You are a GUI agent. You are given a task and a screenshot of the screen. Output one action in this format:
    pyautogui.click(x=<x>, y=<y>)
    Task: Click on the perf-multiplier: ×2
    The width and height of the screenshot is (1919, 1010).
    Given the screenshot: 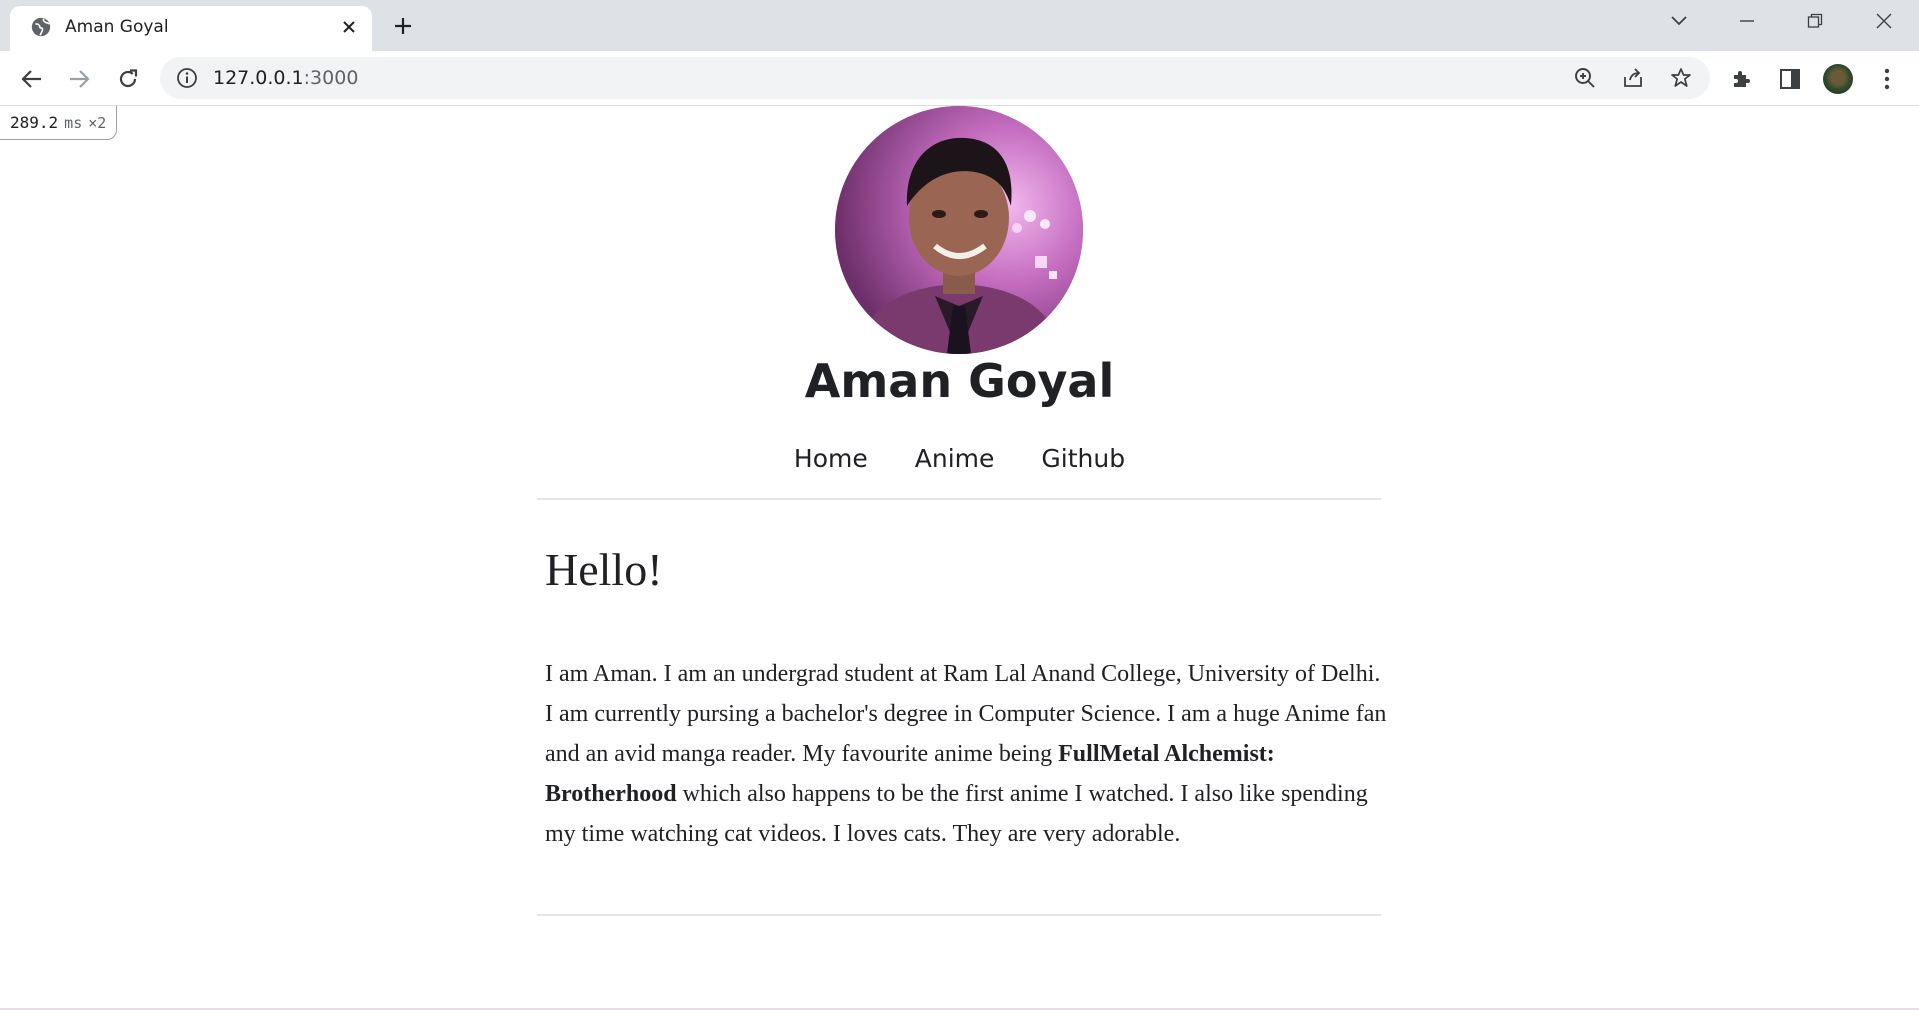 What is the action you would take?
    pyautogui.click(x=97, y=122)
    